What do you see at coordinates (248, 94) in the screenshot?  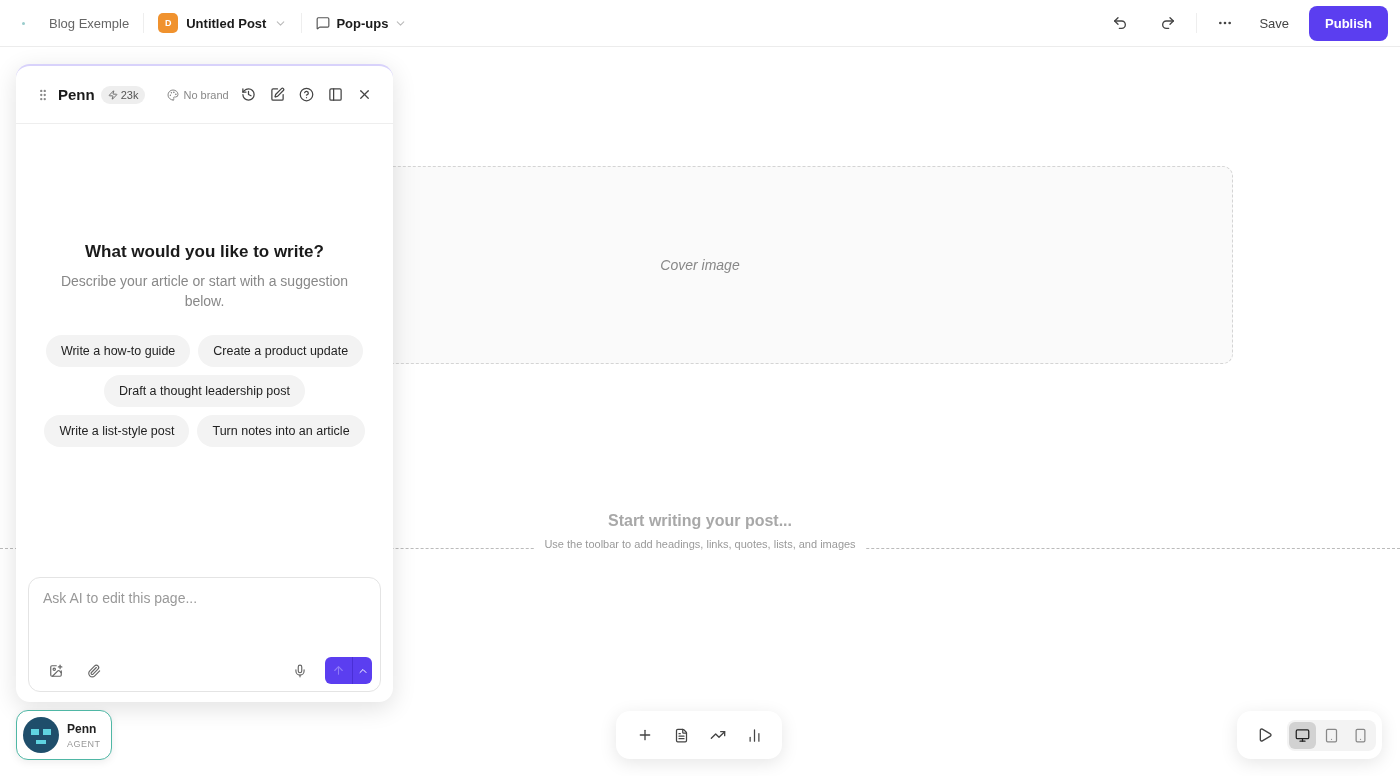 I see `history-icon` at bounding box center [248, 94].